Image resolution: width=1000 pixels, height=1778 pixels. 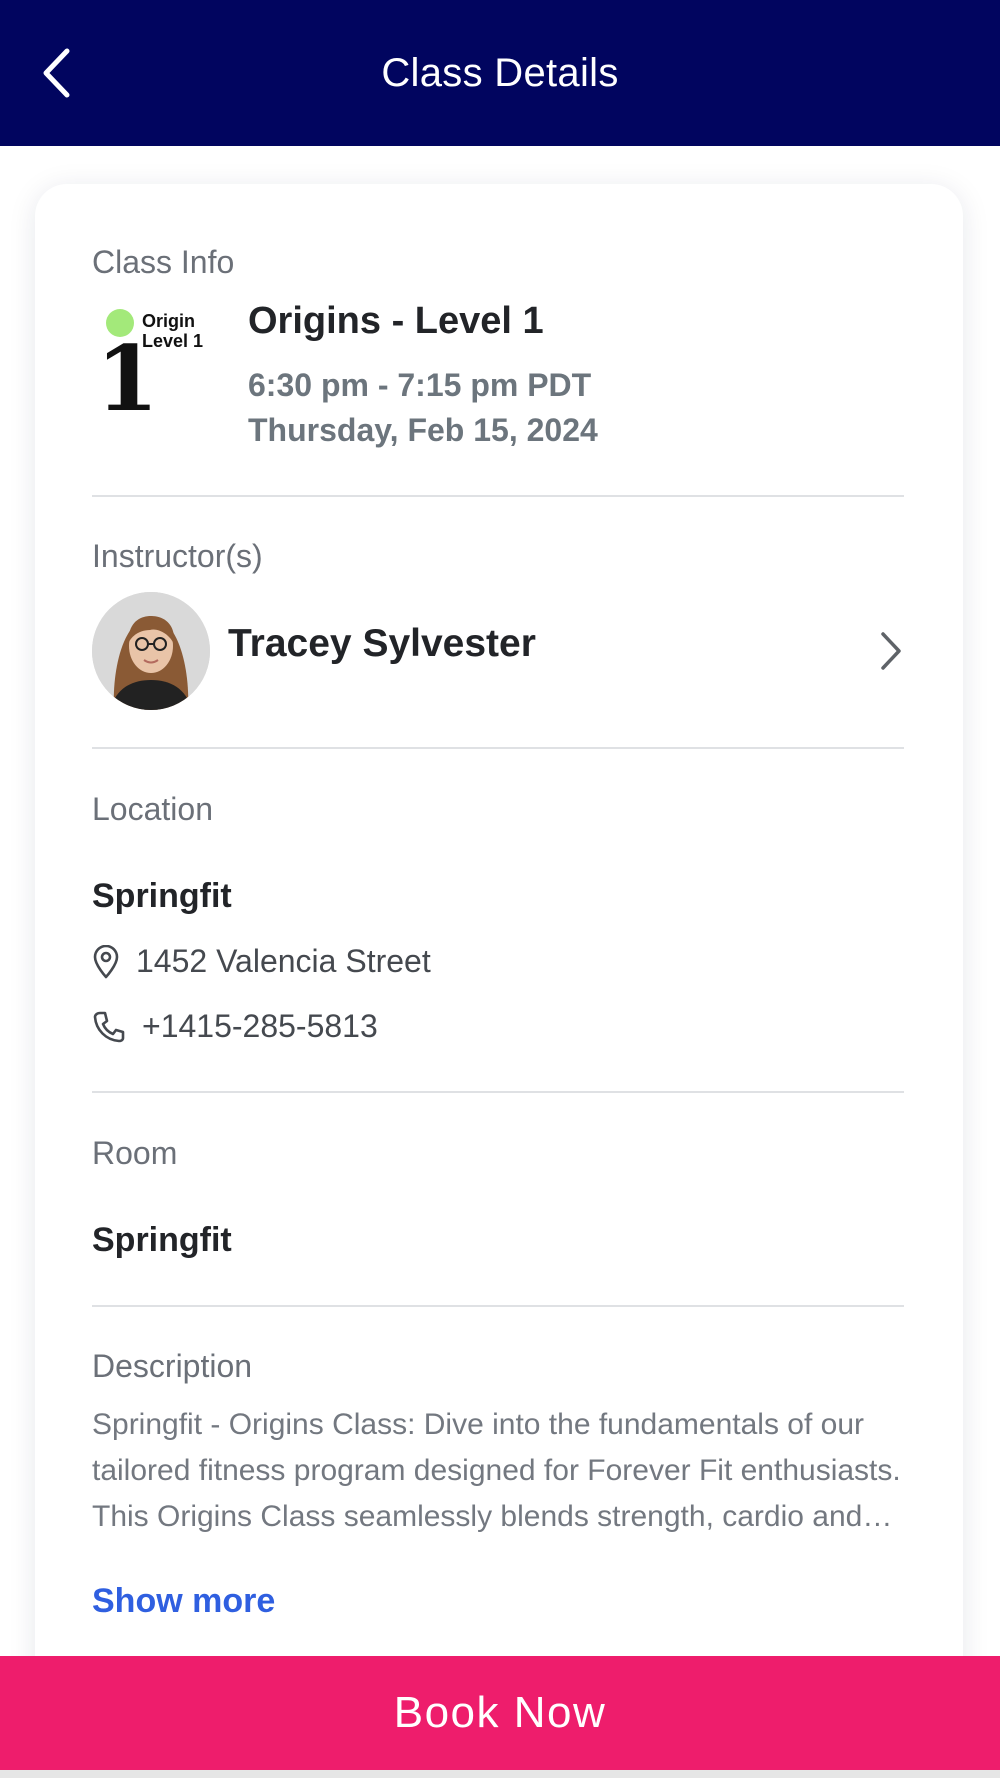 I want to click on room-label: Room, so click(x=135, y=1153).